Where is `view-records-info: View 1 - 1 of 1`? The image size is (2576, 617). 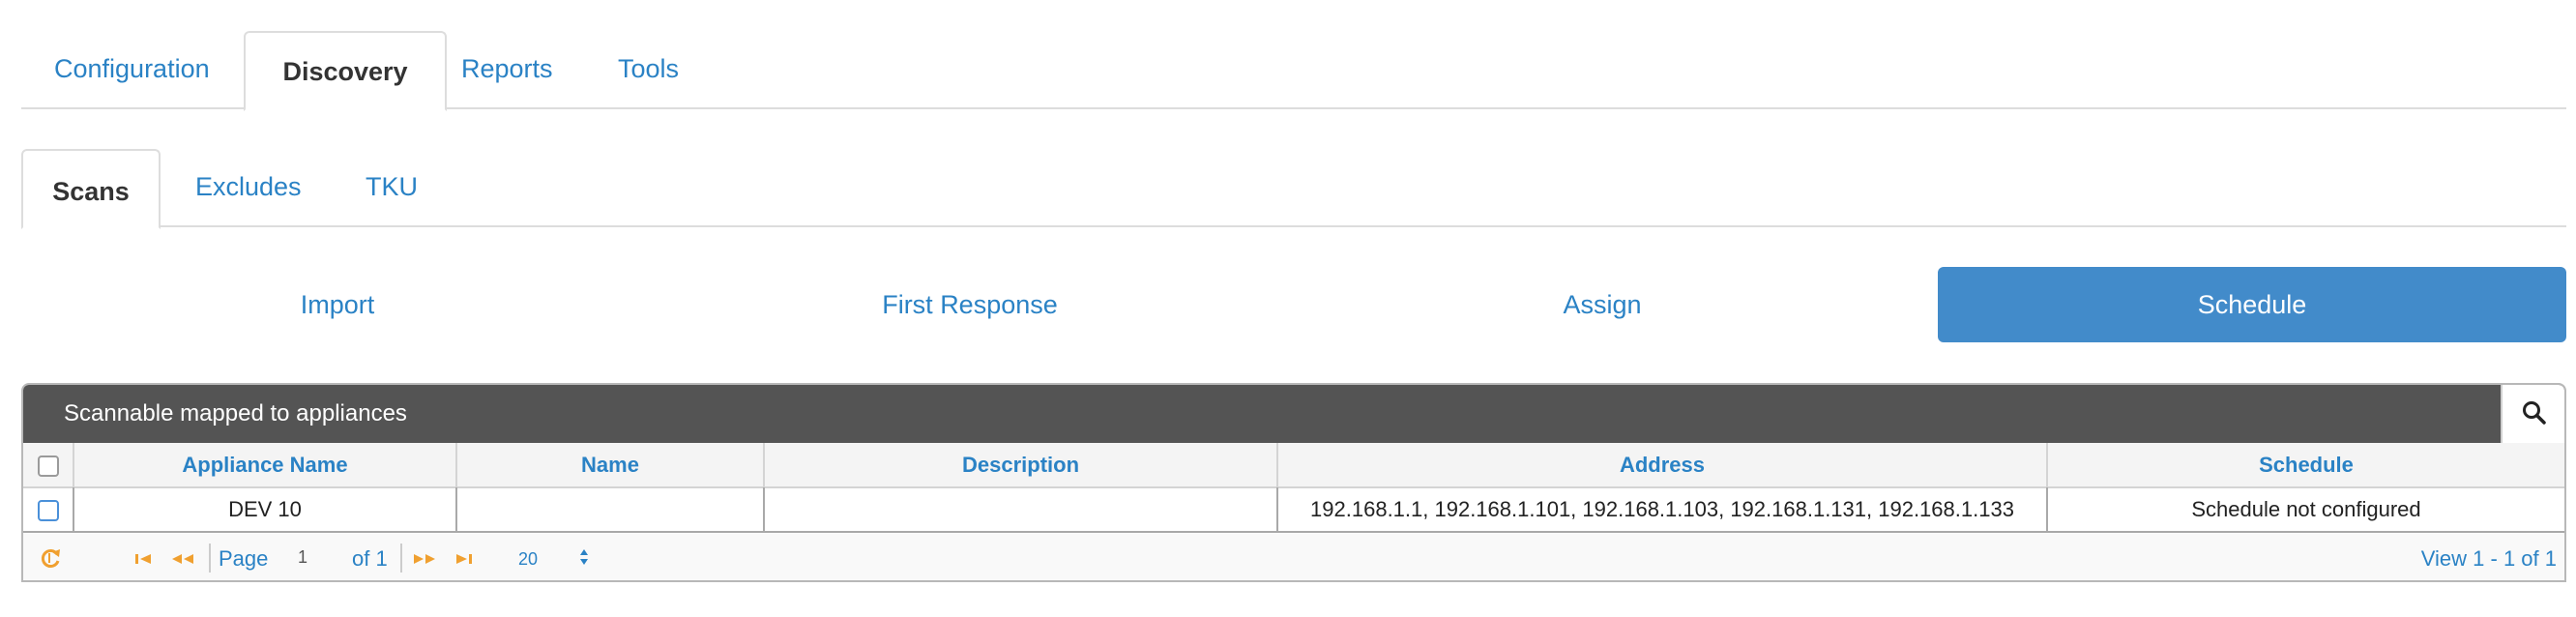 view-records-info: View 1 - 1 of 1 is located at coordinates (2488, 558).